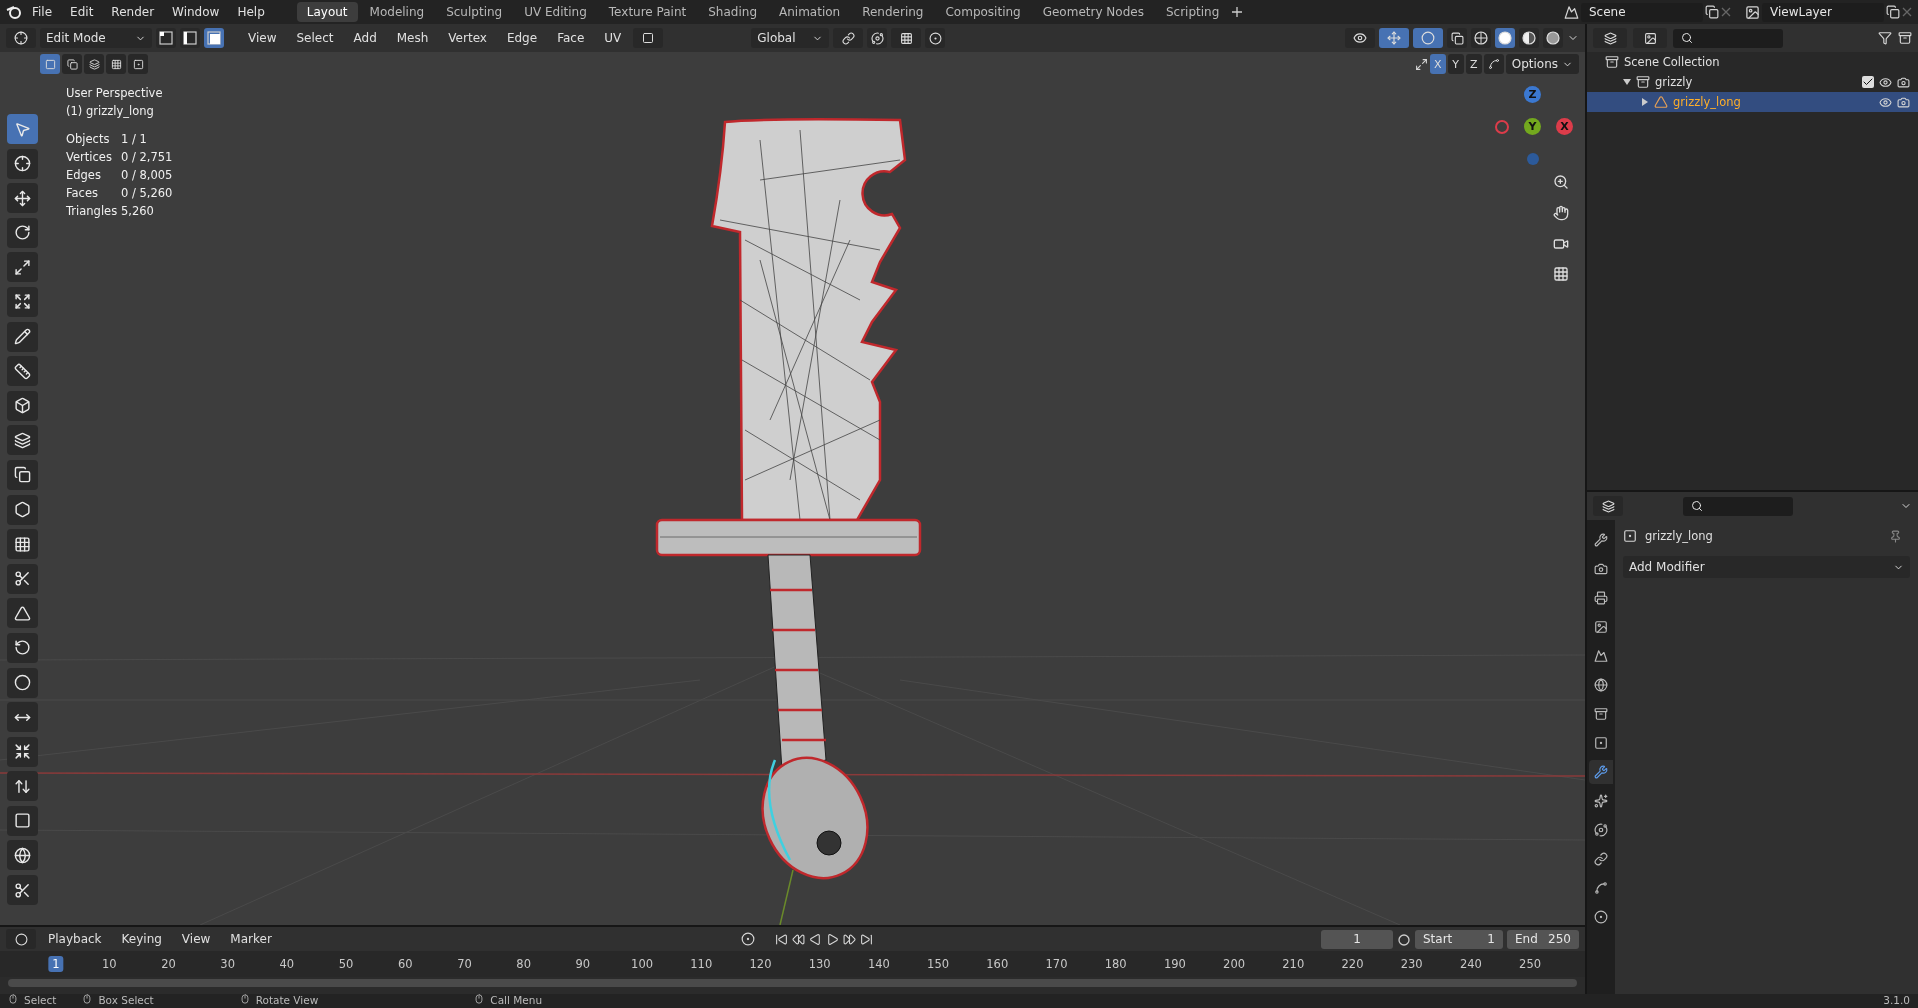 The image size is (1918, 1008). I want to click on workspace-tab: Rendering, so click(893, 12).